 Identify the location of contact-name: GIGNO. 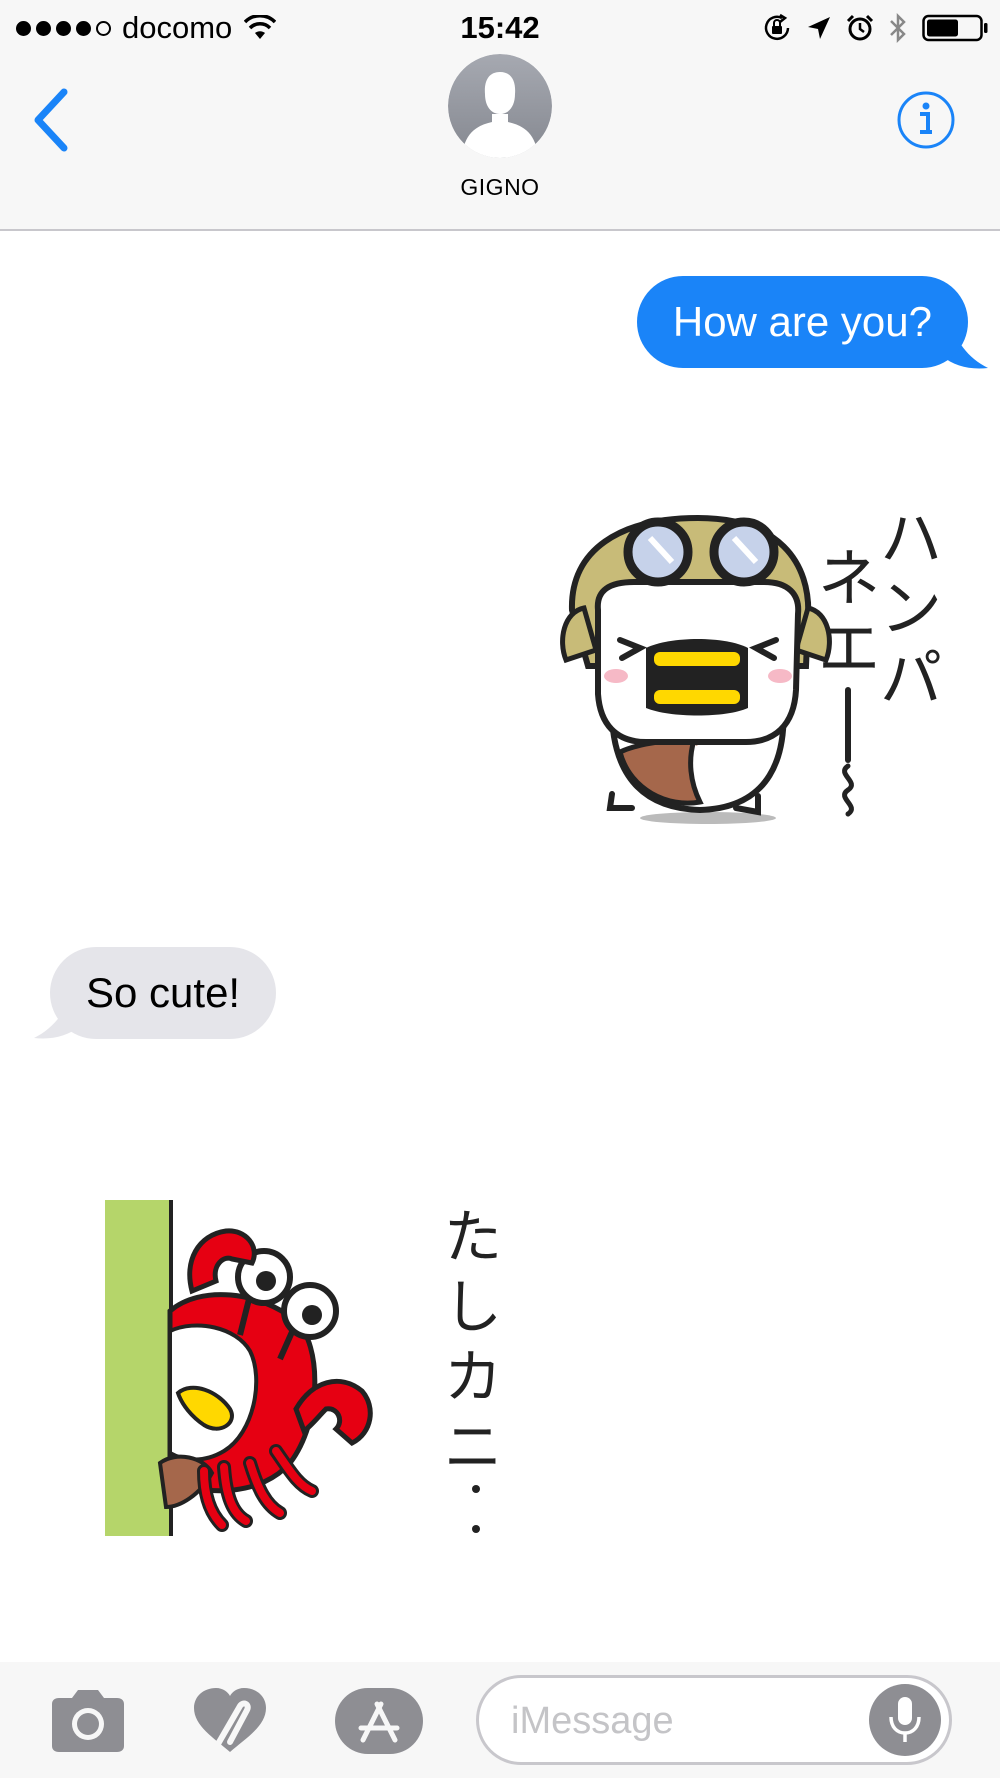
(500, 187).